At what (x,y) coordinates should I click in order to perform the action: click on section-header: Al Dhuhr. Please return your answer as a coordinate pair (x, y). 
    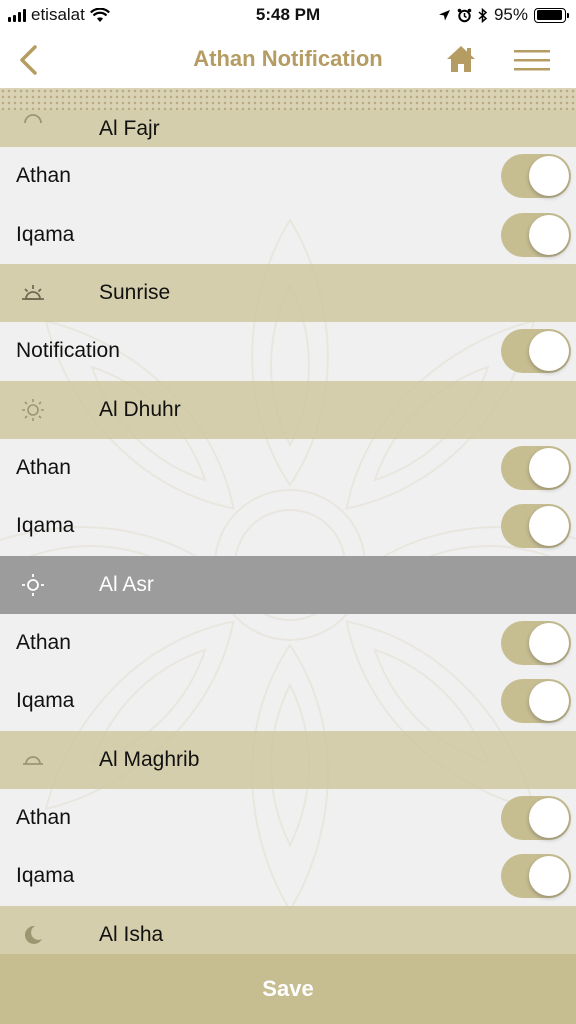
    Looking at the image, I should click on (288, 409).